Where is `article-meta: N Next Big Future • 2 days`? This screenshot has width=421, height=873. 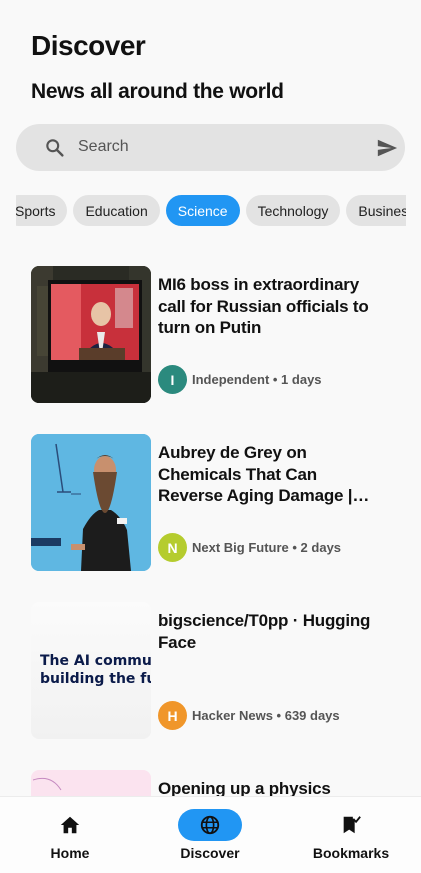 article-meta: N Next Big Future • 2 days is located at coordinates (249, 547).